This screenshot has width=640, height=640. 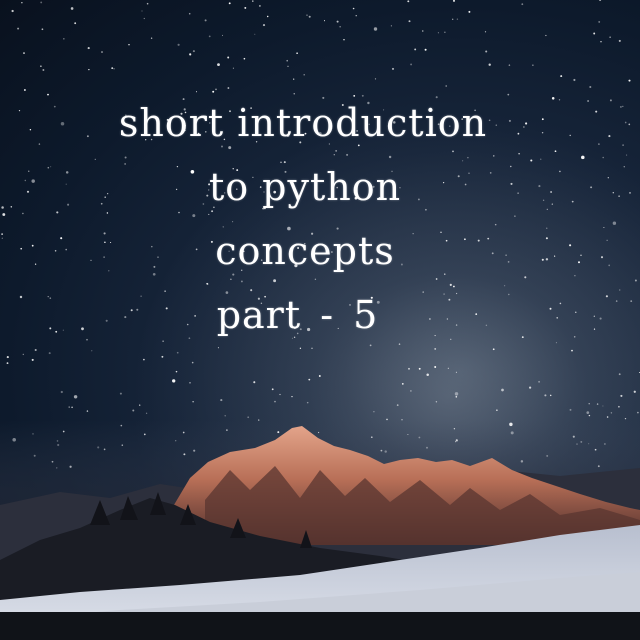 What do you see at coordinates (305, 187) in the screenshot?
I see `title-line-2: to python` at bounding box center [305, 187].